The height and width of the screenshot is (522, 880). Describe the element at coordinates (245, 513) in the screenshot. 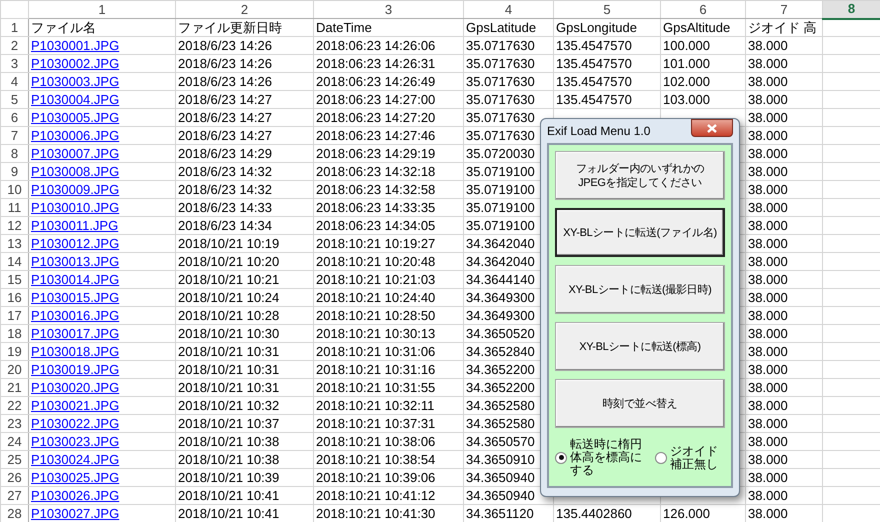

I see `table-cell: 2018/10/21 10:41` at that location.